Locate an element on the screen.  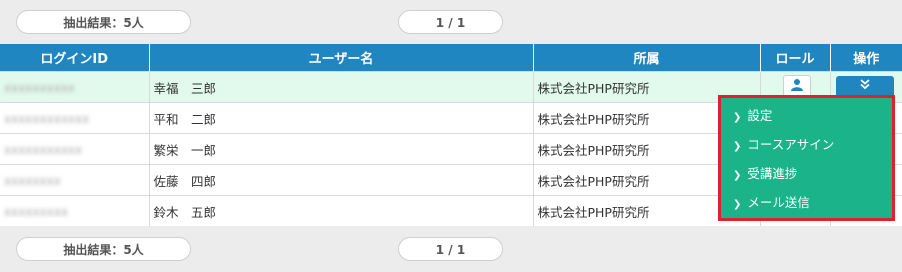
user-name-cell: 平和 二郎 is located at coordinates (340, 118).